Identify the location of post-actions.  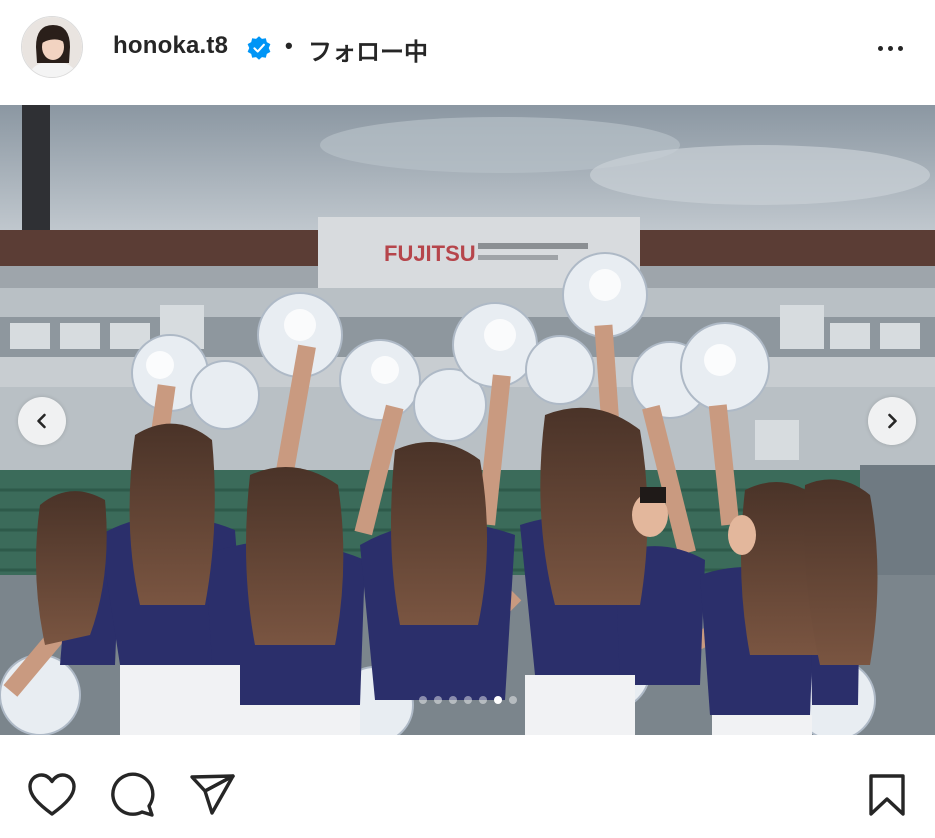
(467, 794).